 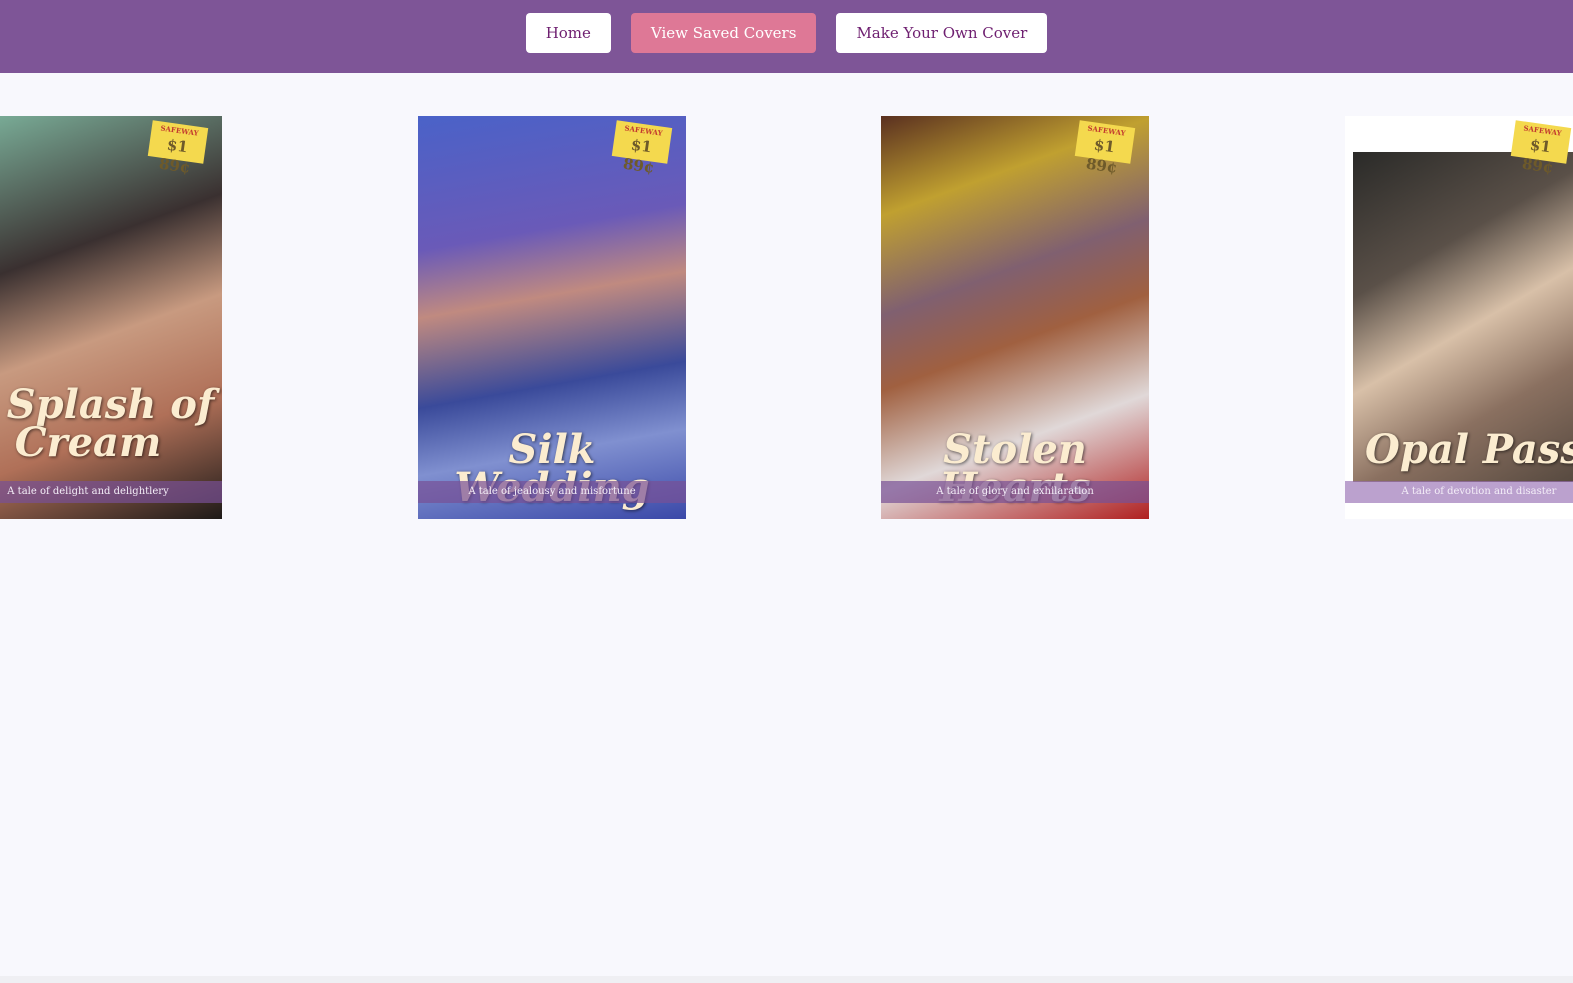 I want to click on view-saved-covers-button: View Saved Covers, so click(x=723, y=32).